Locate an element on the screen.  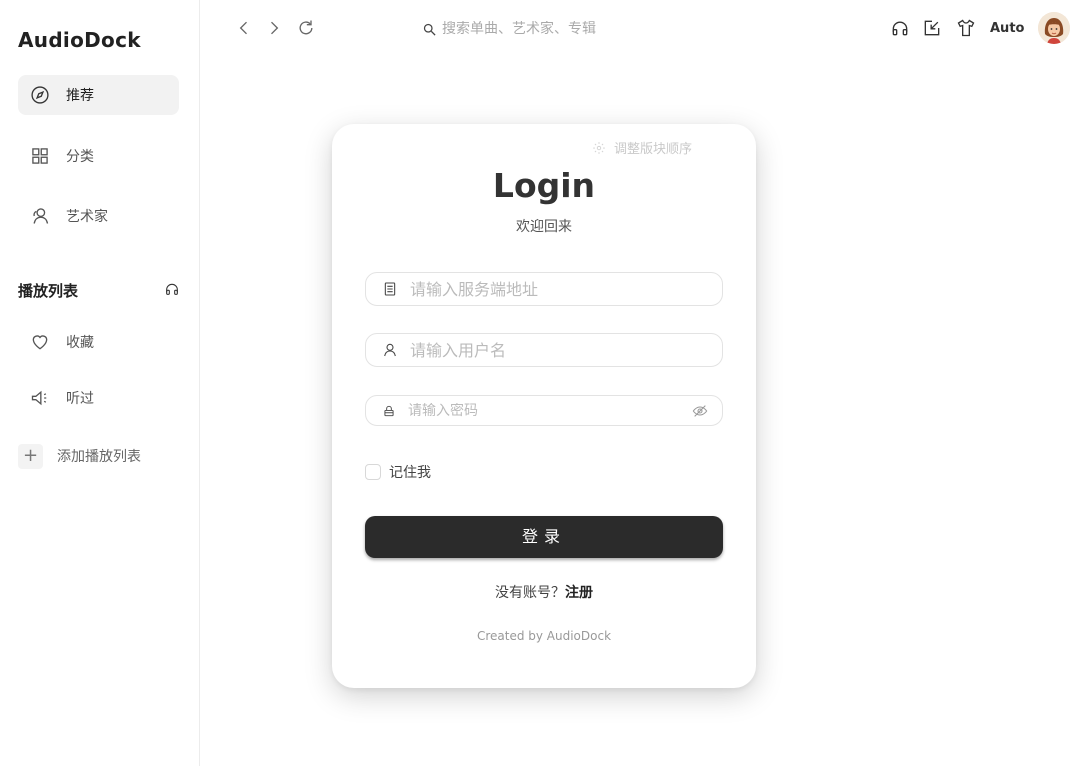
refresh-icon is located at coordinates (306, 27).